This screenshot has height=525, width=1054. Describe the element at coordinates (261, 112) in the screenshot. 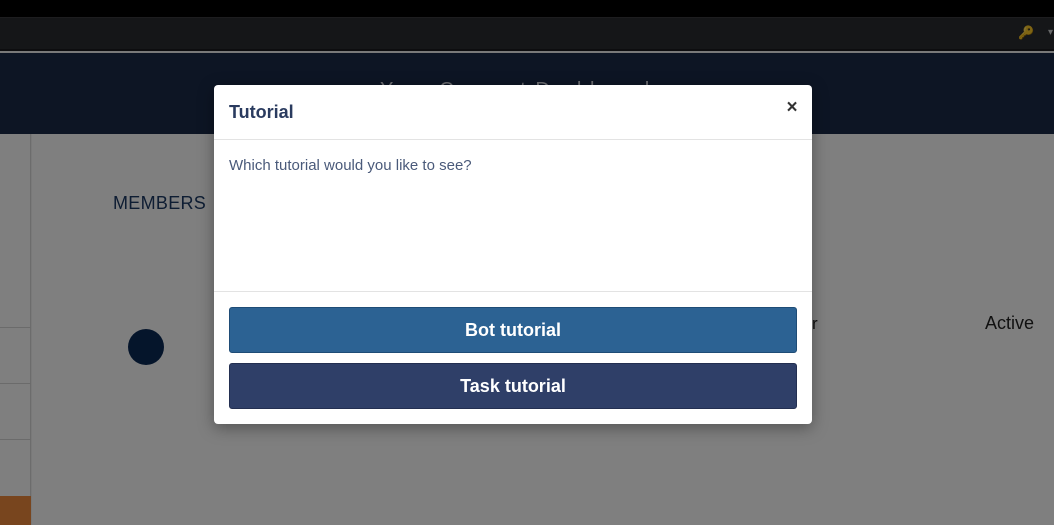

I see `modal-title: Tutorial` at that location.